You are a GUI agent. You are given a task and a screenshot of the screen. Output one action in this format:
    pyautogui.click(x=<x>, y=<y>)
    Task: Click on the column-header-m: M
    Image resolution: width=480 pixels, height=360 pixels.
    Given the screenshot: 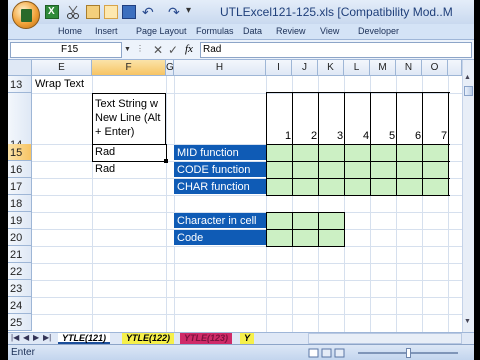 What is the action you would take?
    pyautogui.click(x=383, y=68)
    